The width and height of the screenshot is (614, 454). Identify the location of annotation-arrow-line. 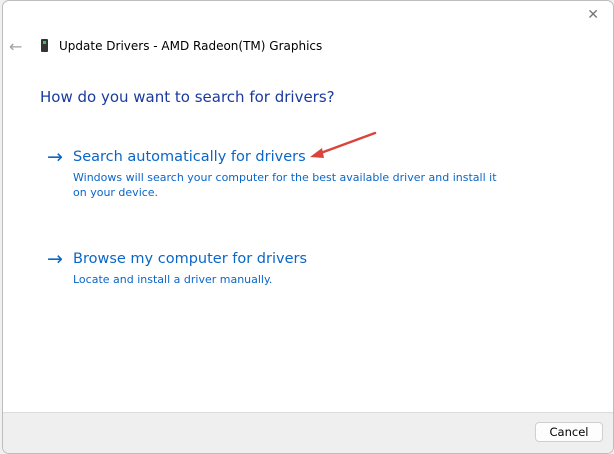
(346, 143).